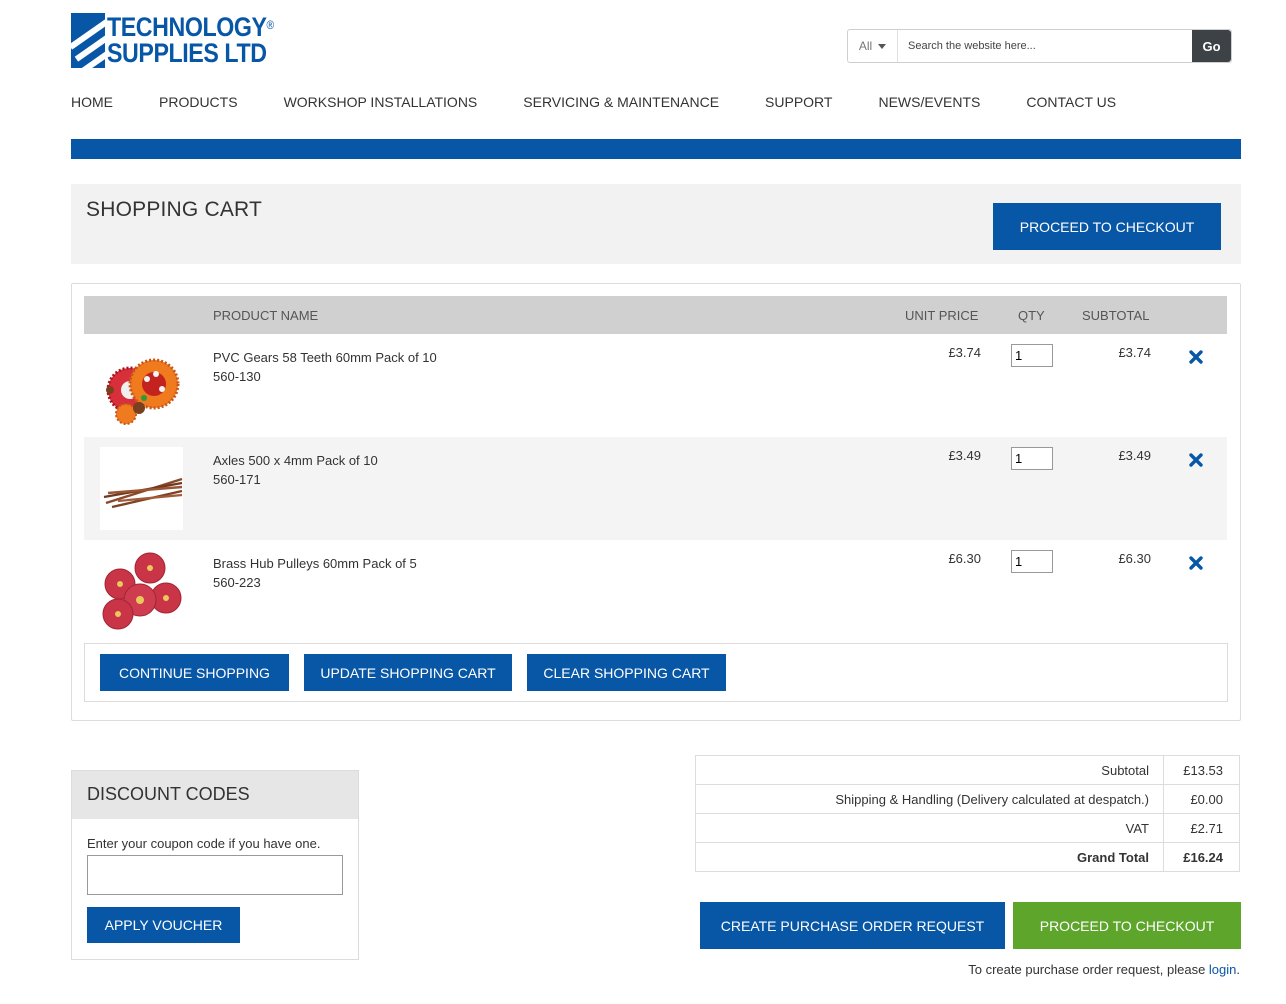 This screenshot has height=1004, width=1286. Describe the element at coordinates (1134, 352) in the screenshot. I see `row-subtotal: £3.74` at that location.